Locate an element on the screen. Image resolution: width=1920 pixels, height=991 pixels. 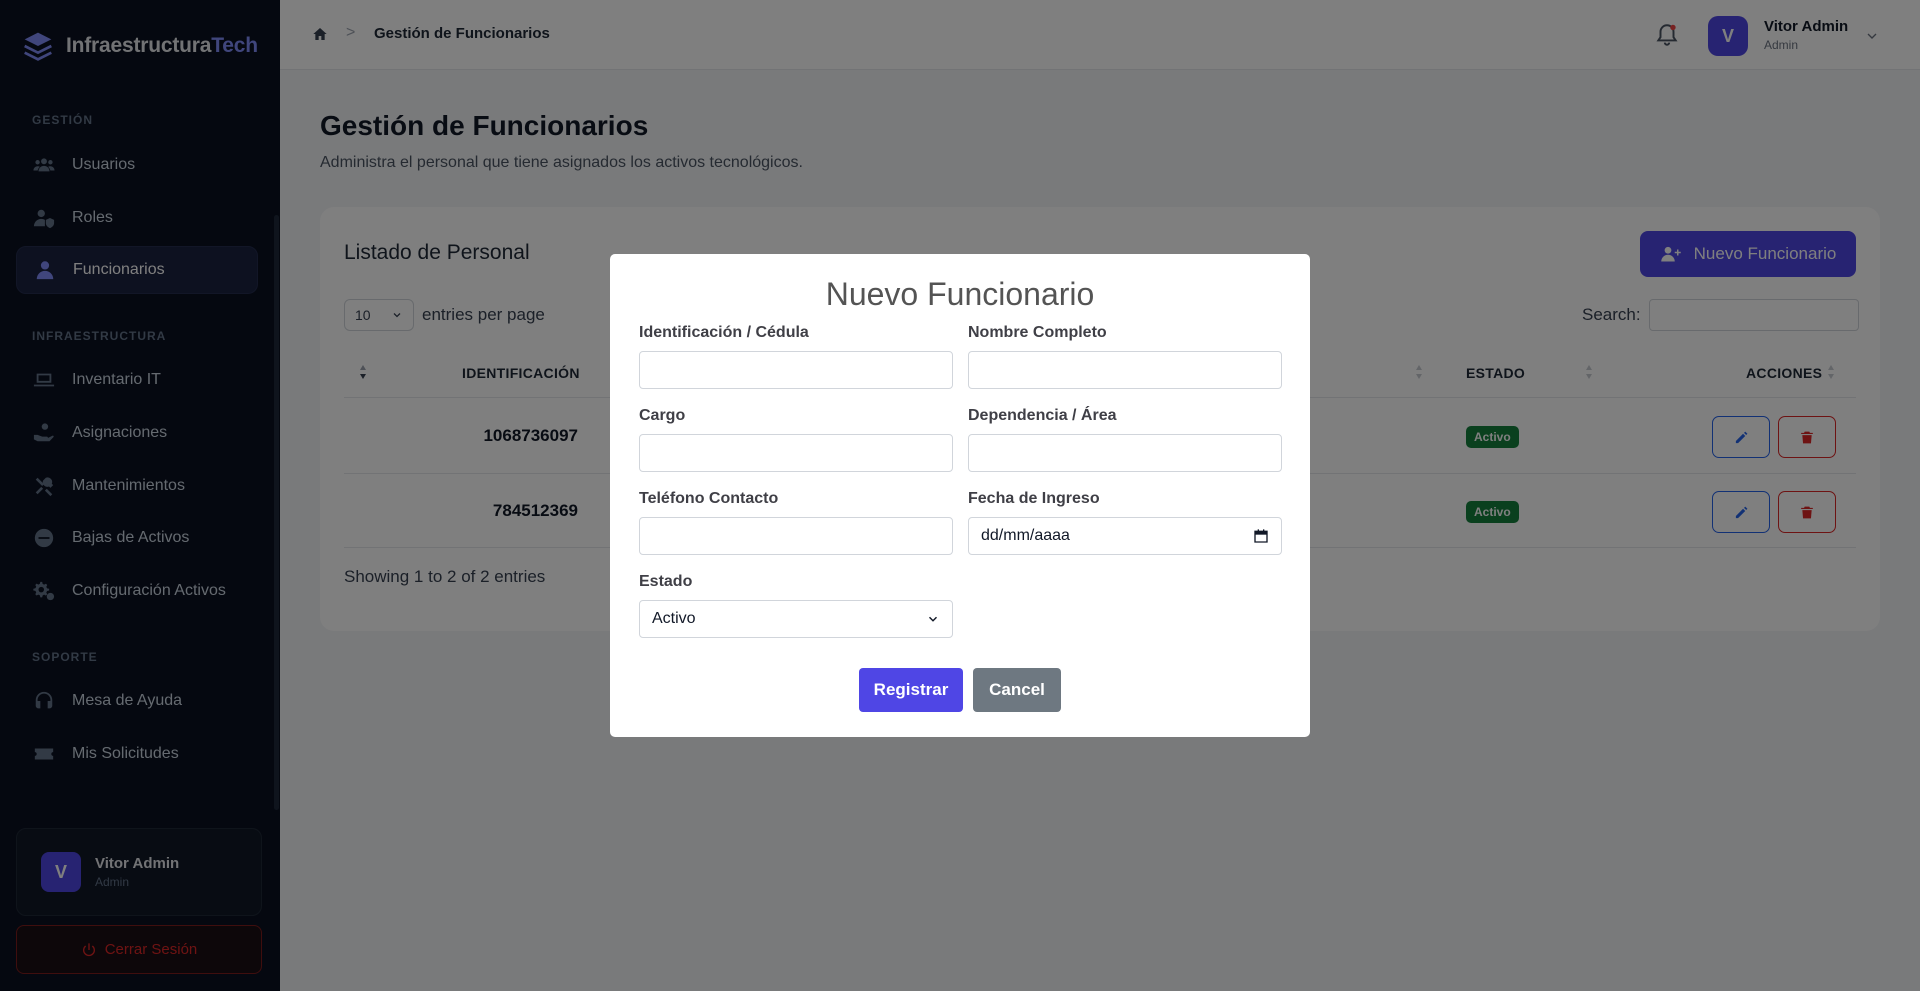
identificacion-input is located at coordinates (796, 370).